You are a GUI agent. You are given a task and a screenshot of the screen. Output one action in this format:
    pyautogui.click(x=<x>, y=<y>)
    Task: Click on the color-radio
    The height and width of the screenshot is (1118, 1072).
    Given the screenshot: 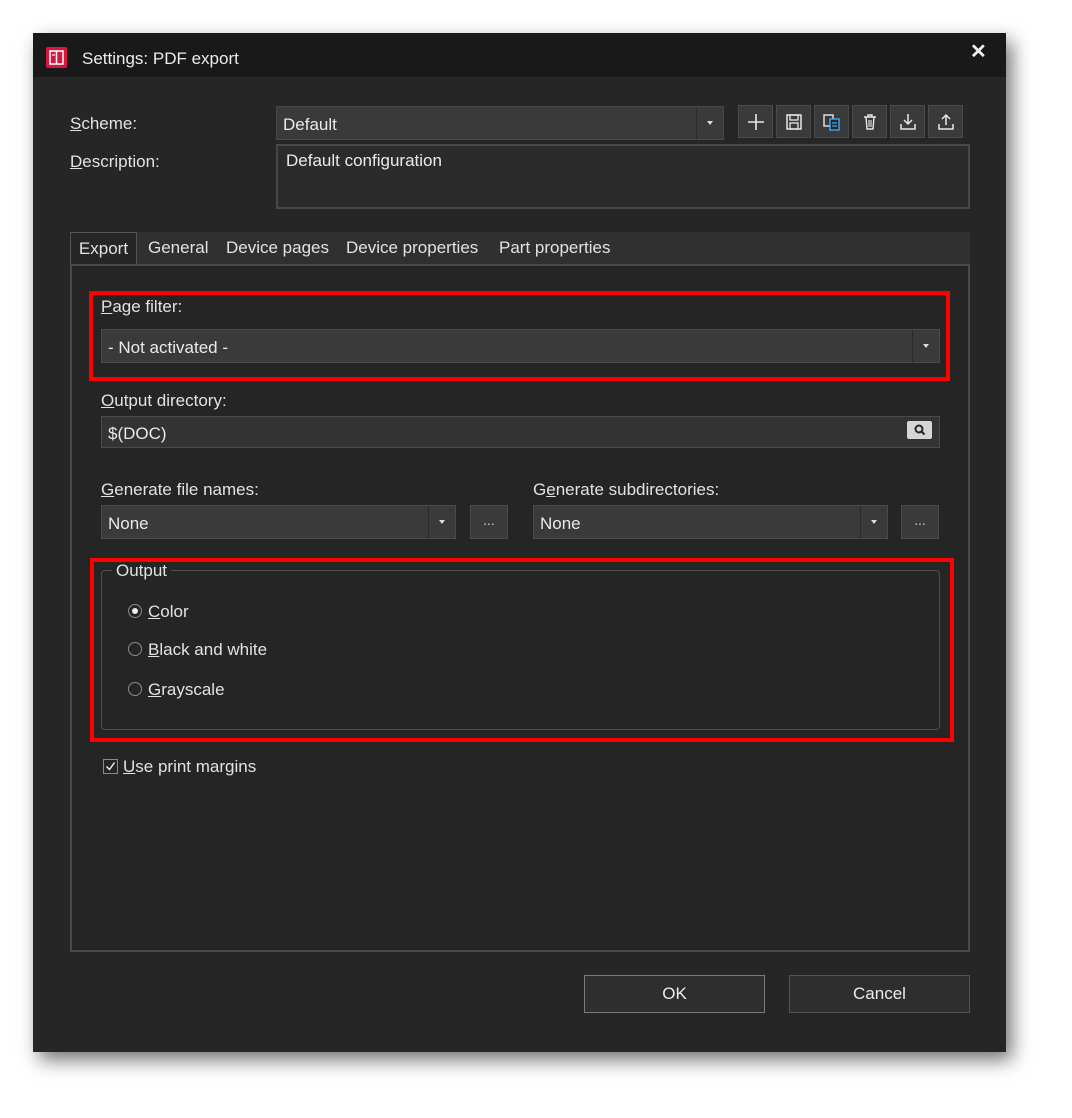 What is the action you would take?
    pyautogui.click(x=135, y=611)
    